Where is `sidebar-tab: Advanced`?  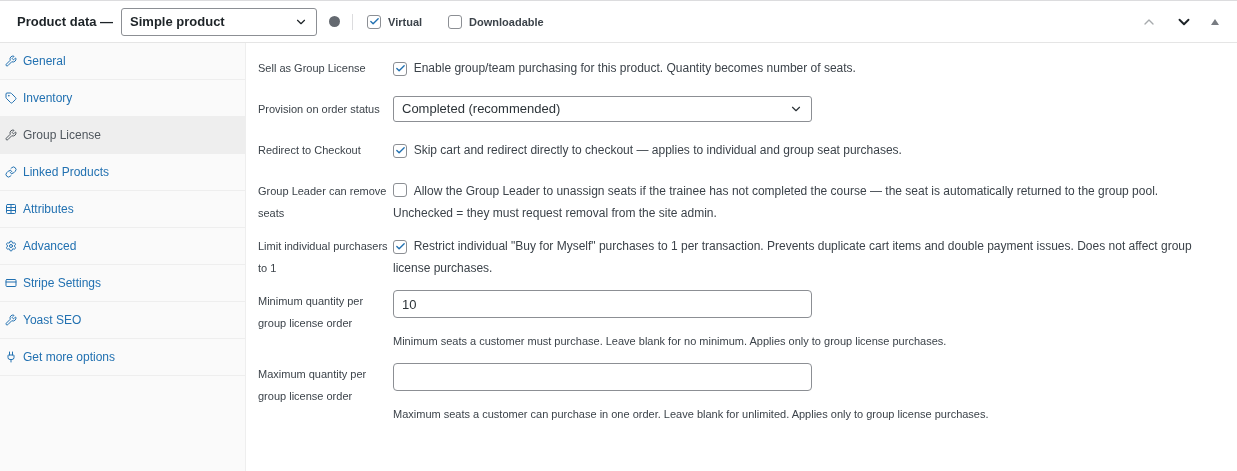 sidebar-tab: Advanced is located at coordinates (122, 246).